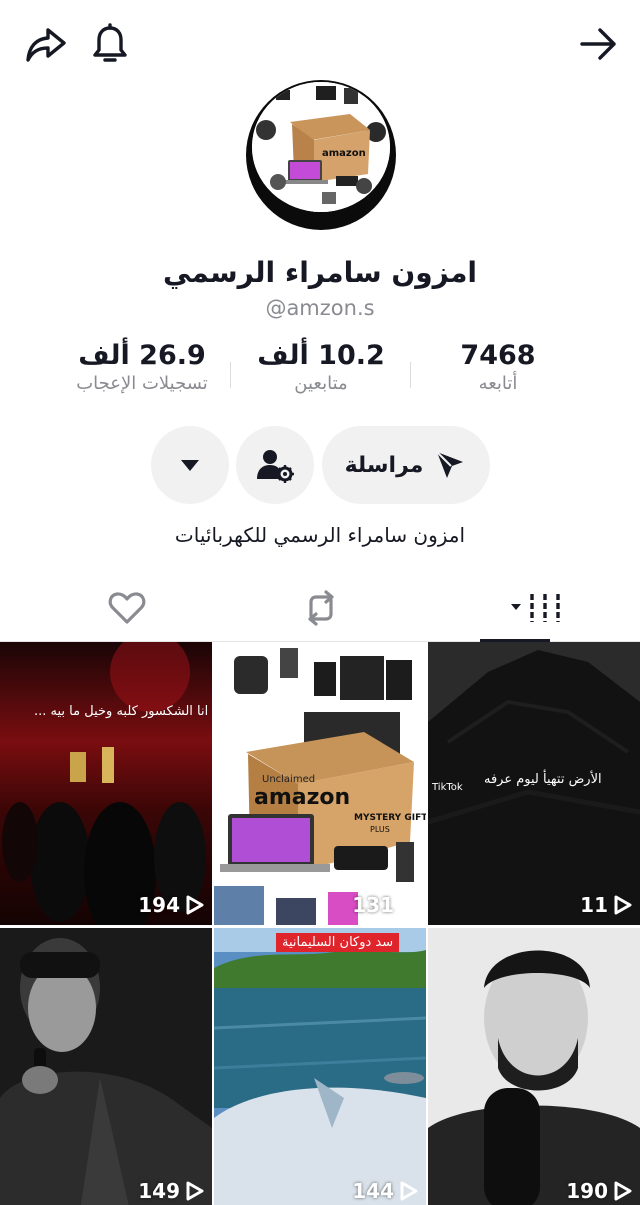 This screenshot has height=1205, width=640. I want to click on video-tile: Unclaimed amazon MYSTERY GIFTS PLUS 131, so click(320, 783).